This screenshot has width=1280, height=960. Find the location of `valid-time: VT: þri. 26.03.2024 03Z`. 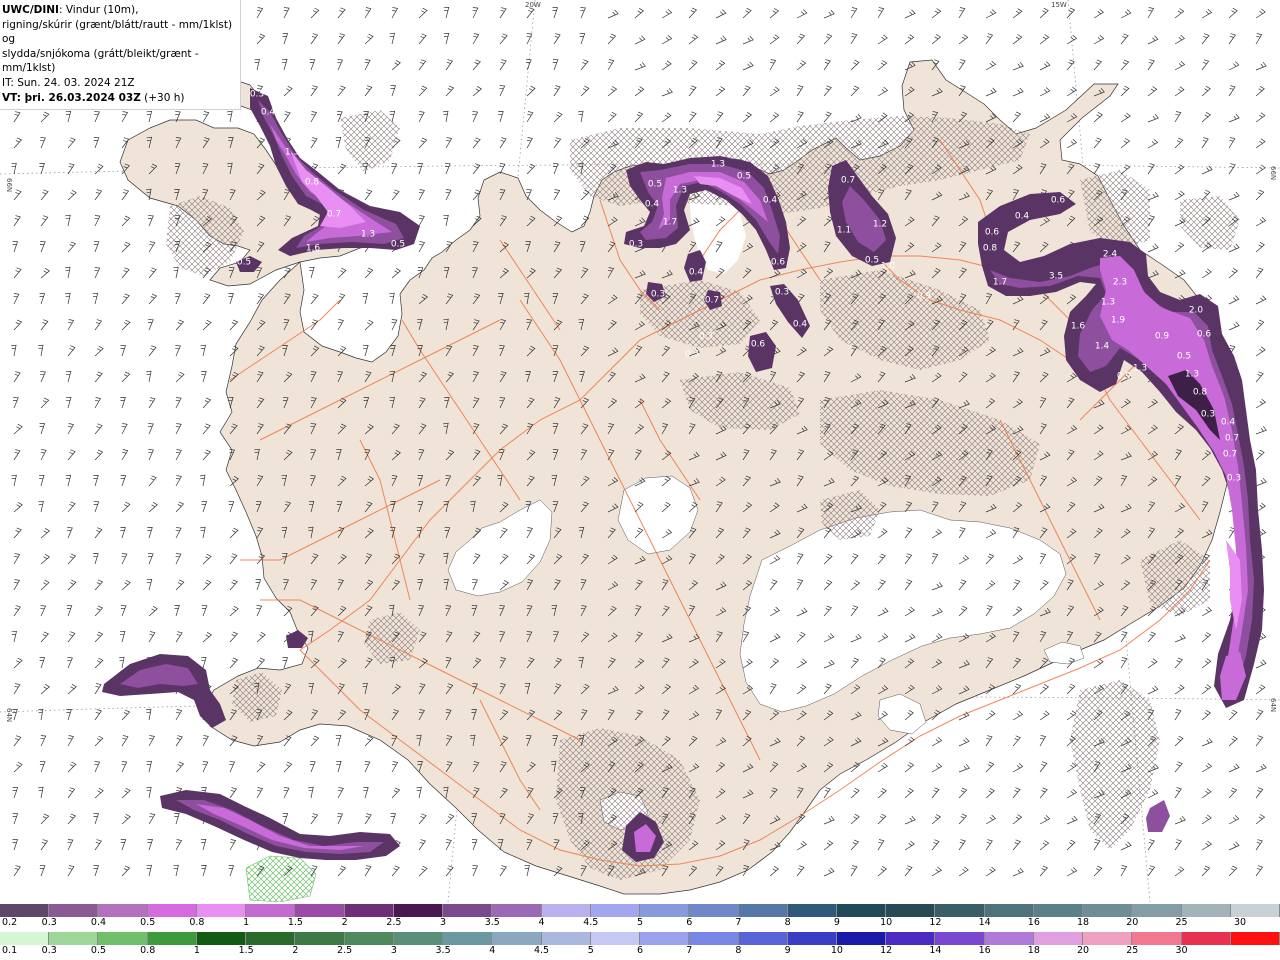

valid-time: VT: þri. 26.03.2024 03Z is located at coordinates (71, 97).